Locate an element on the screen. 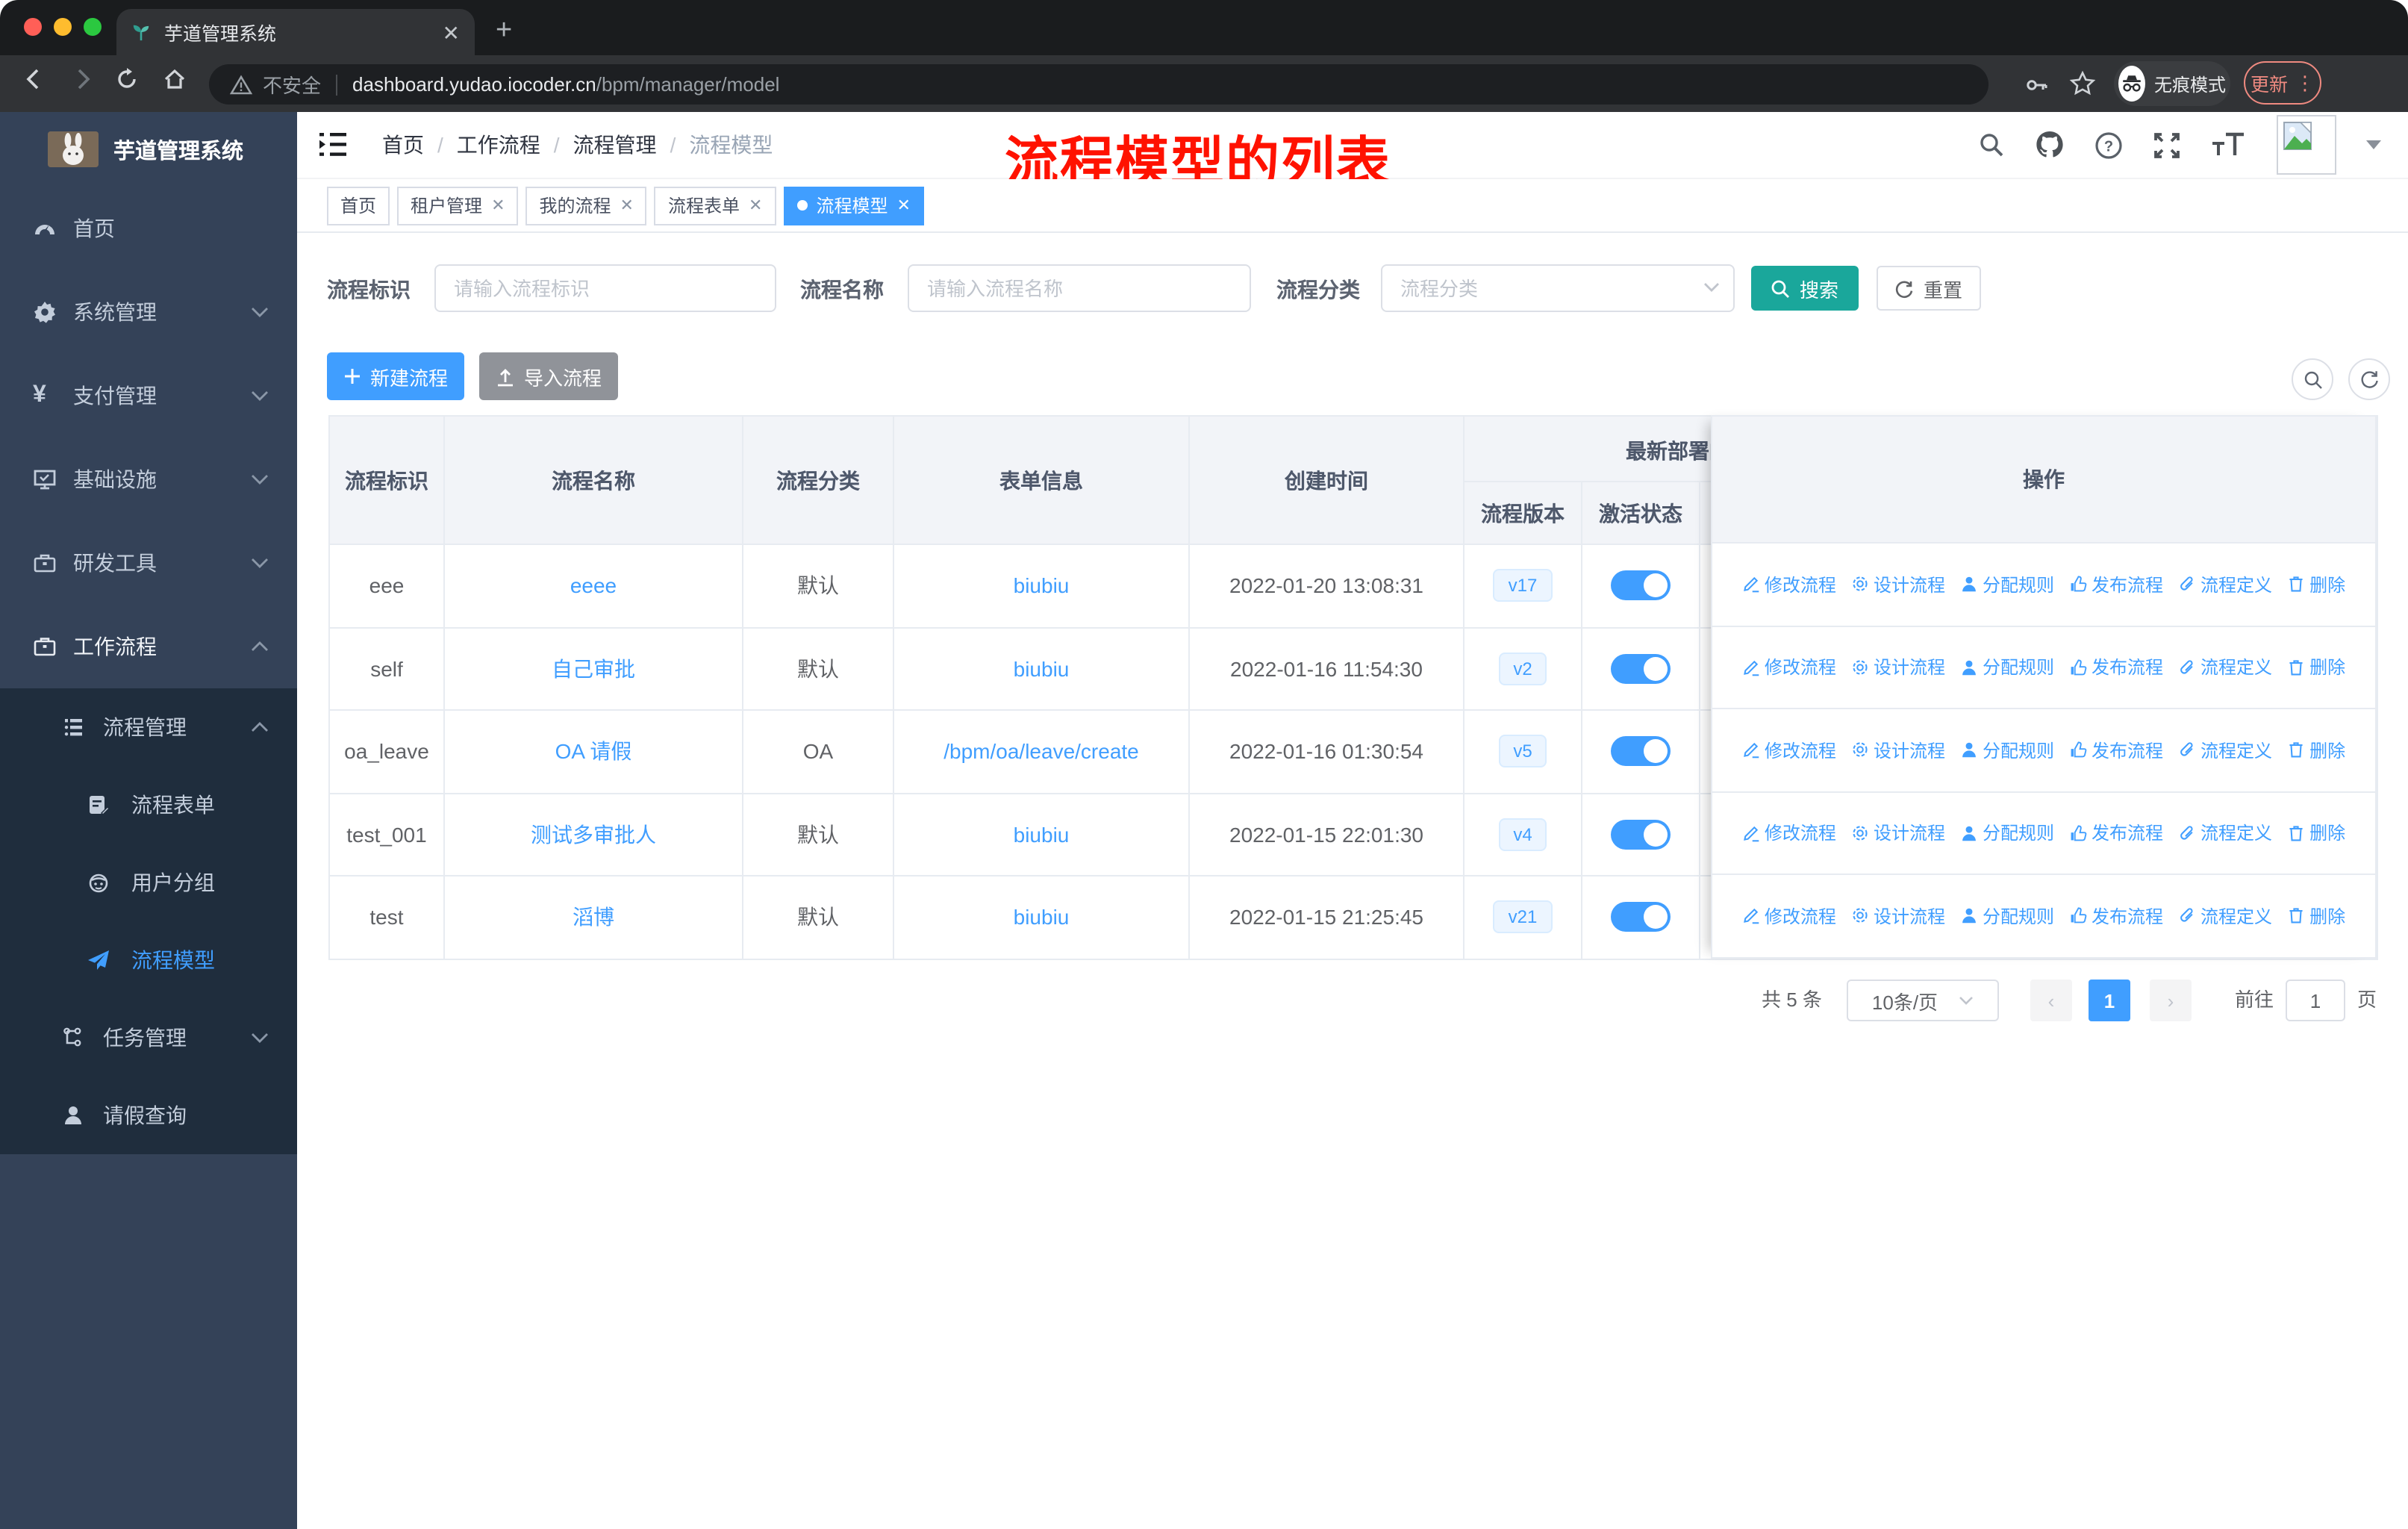  browser-menu-kebab-icon: ⋮ is located at coordinates (2305, 83).